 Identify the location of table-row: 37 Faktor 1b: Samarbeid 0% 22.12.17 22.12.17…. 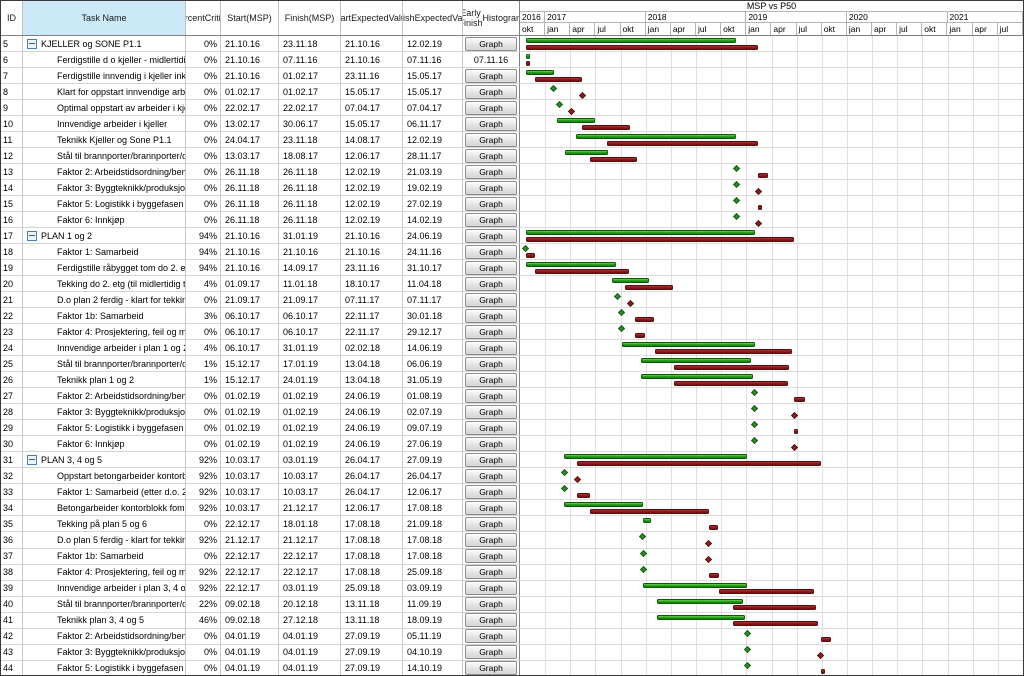
(260, 556).